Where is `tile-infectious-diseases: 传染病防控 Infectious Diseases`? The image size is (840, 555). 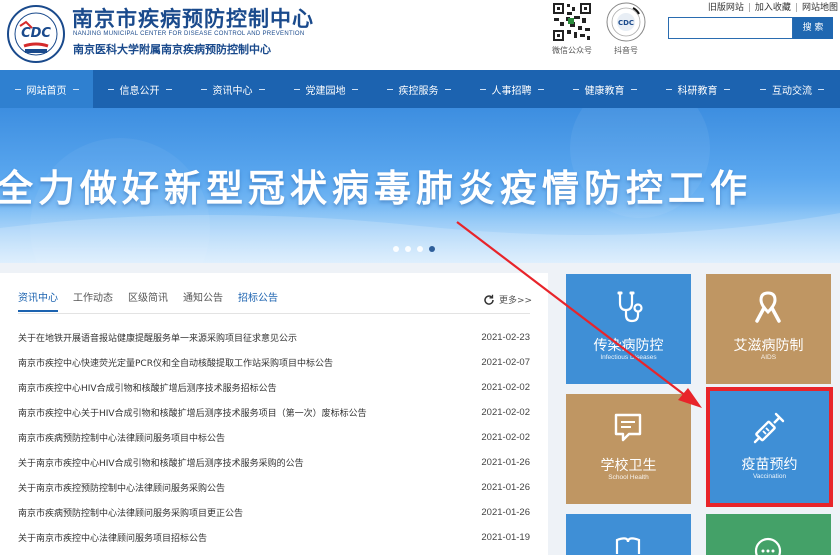 tile-infectious-diseases: 传染病防控 Infectious Diseases is located at coordinates (628, 329).